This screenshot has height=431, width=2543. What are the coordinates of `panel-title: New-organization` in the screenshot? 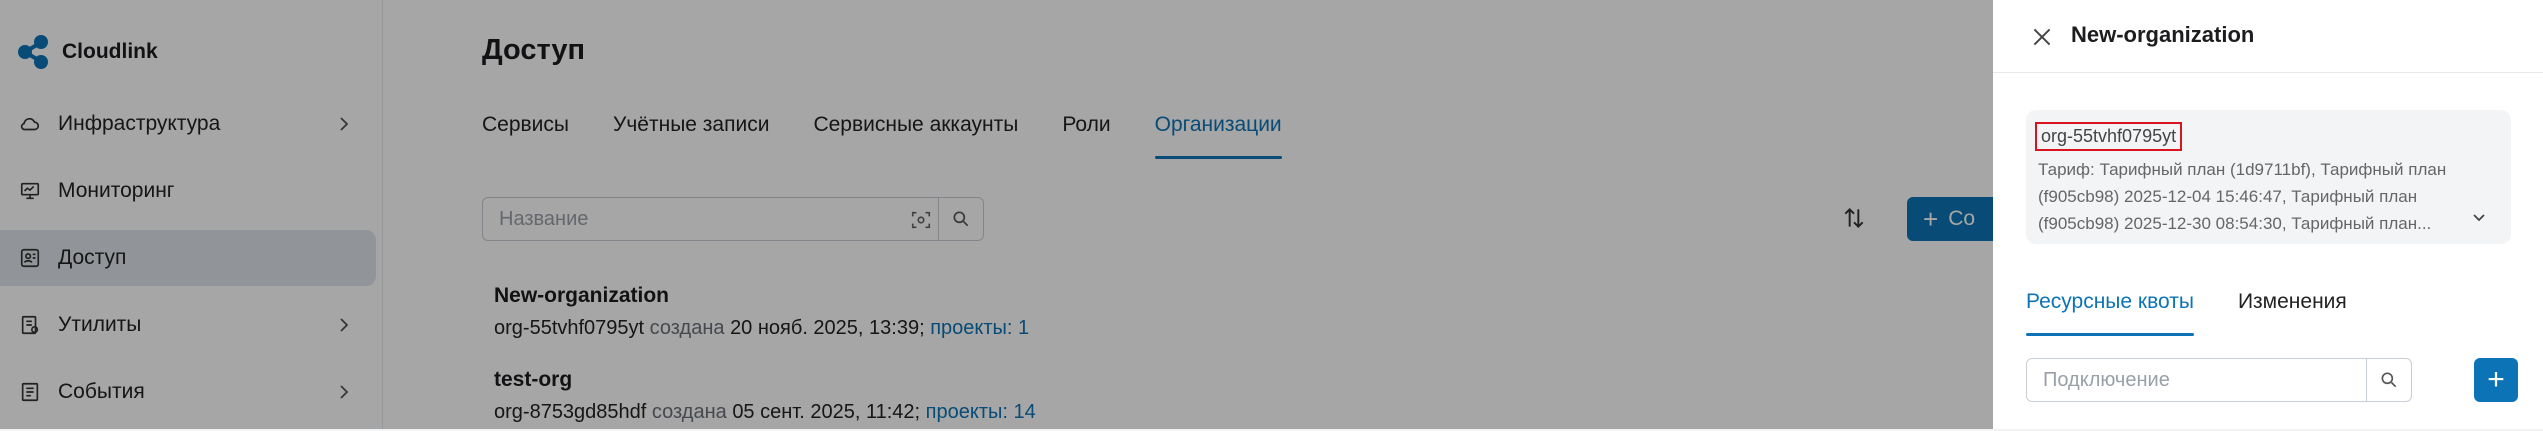 It's located at (2163, 34).